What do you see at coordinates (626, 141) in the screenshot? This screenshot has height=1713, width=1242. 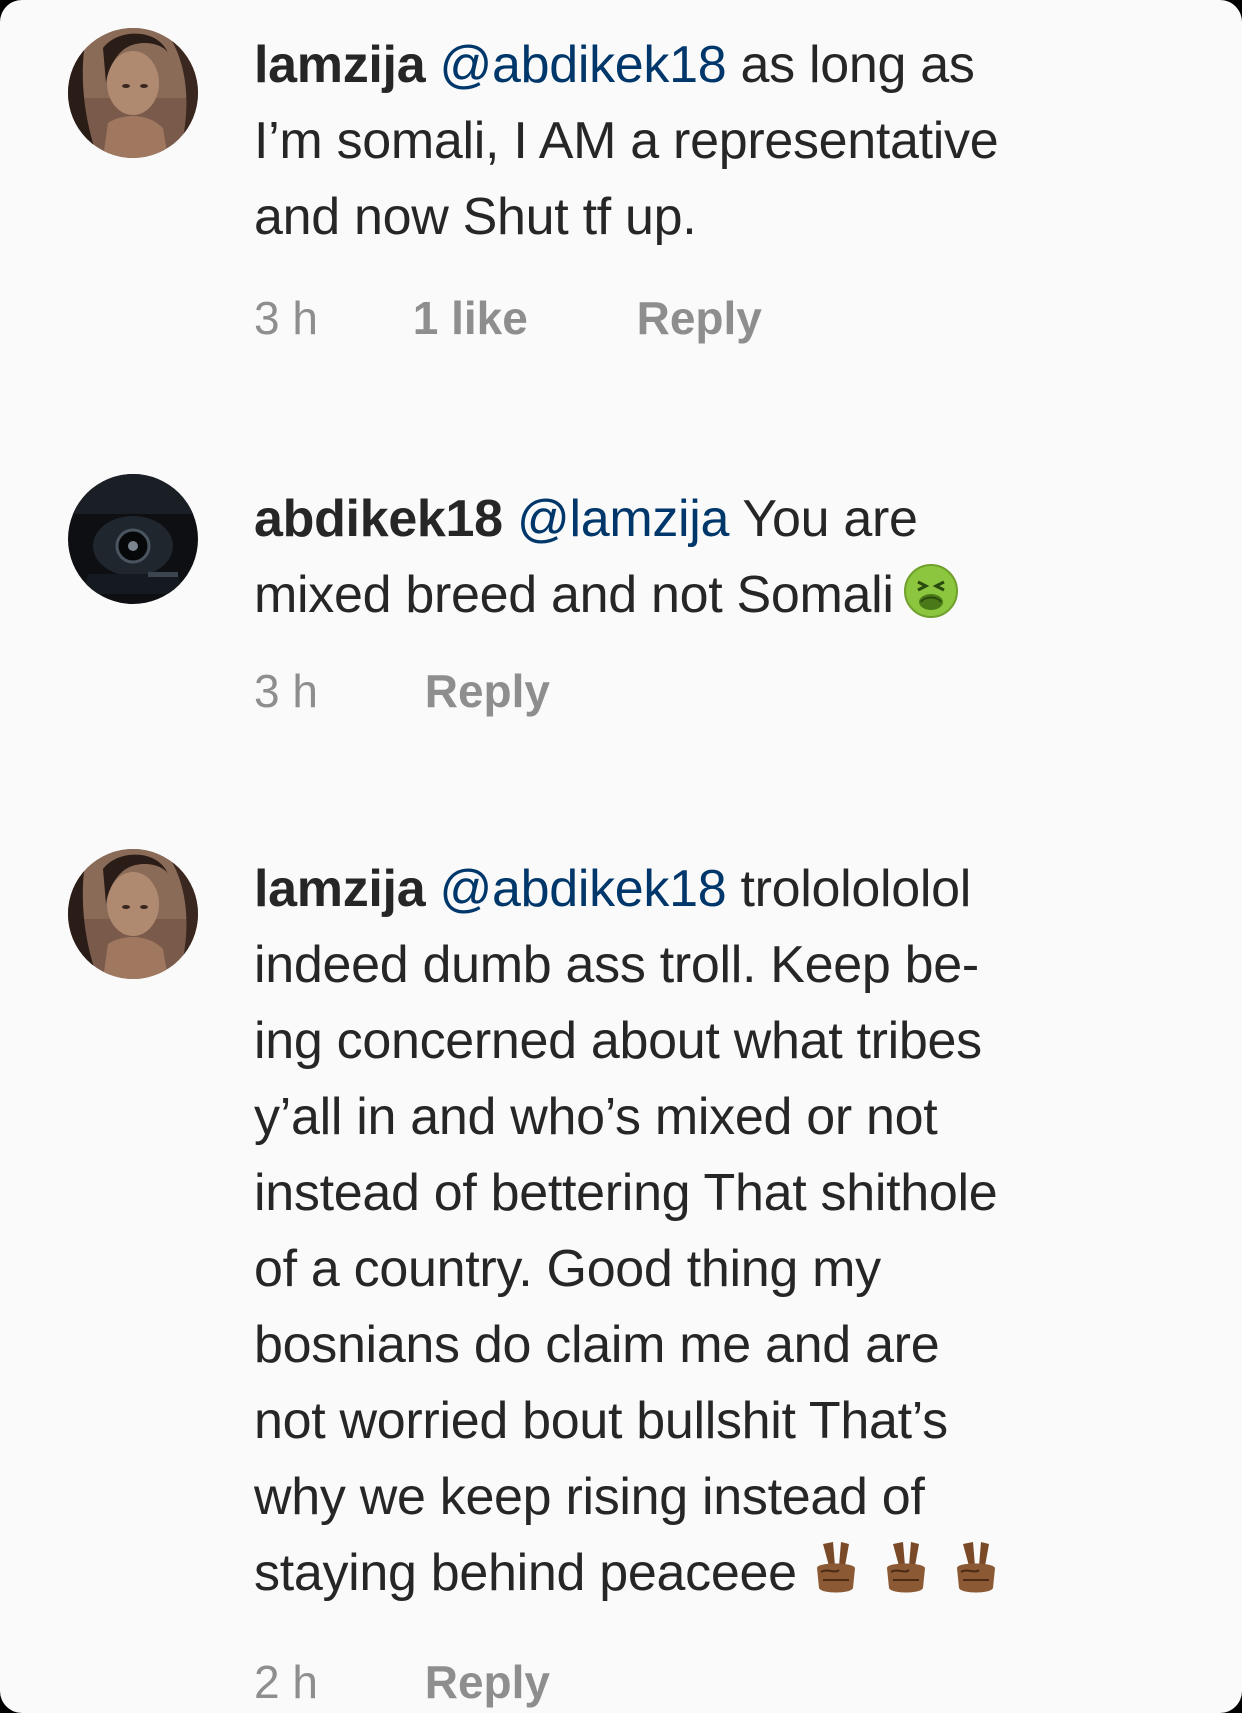 I see `comment-line-text: I’m somali, I AM a representative` at bounding box center [626, 141].